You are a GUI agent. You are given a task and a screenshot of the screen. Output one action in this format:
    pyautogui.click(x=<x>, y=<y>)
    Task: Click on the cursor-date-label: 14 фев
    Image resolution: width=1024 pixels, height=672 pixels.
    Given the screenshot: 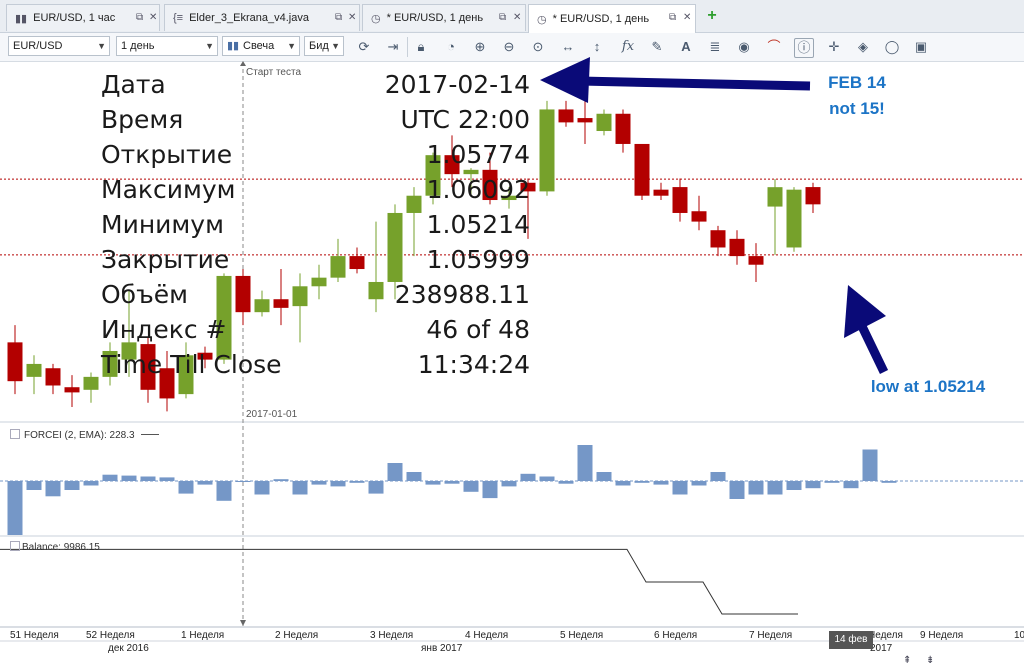 What is the action you would take?
    pyautogui.click(x=851, y=640)
    